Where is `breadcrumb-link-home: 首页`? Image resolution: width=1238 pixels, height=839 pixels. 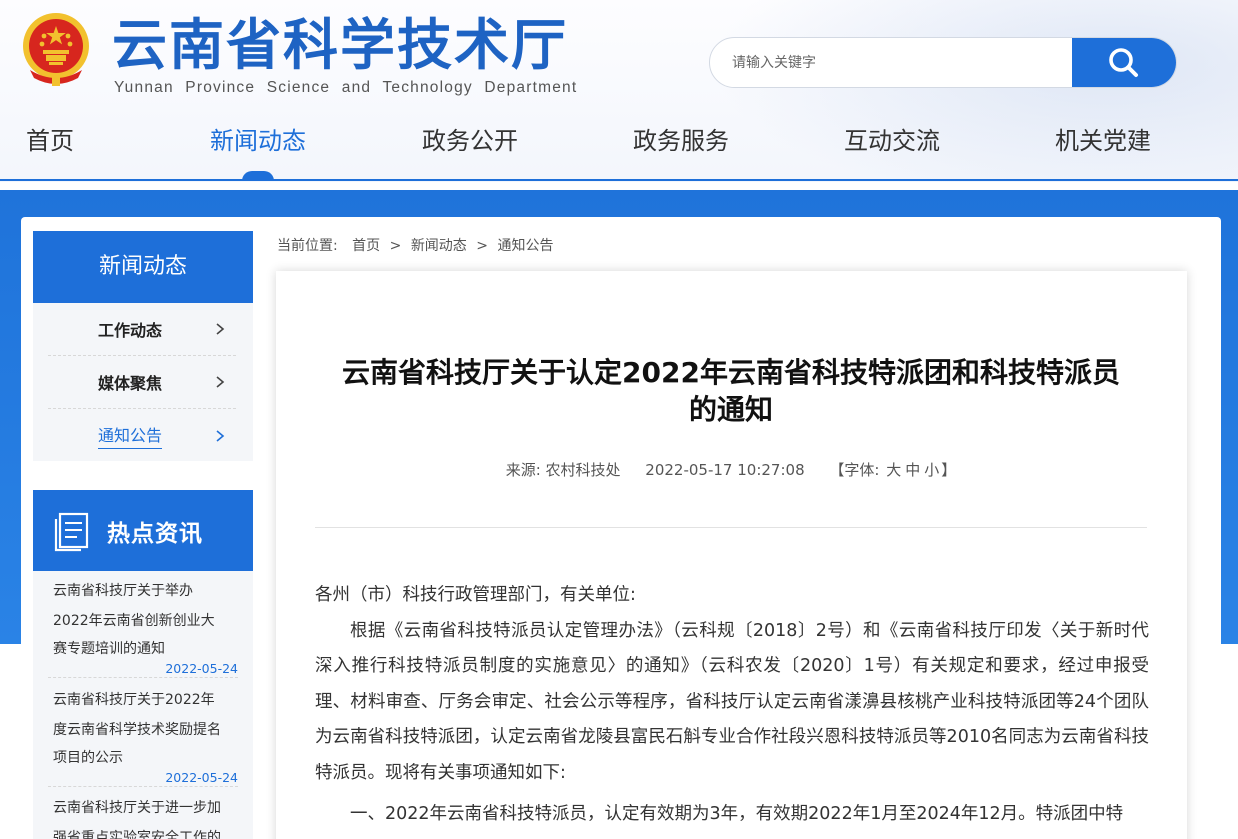 breadcrumb-link-home: 首页 is located at coordinates (366, 246).